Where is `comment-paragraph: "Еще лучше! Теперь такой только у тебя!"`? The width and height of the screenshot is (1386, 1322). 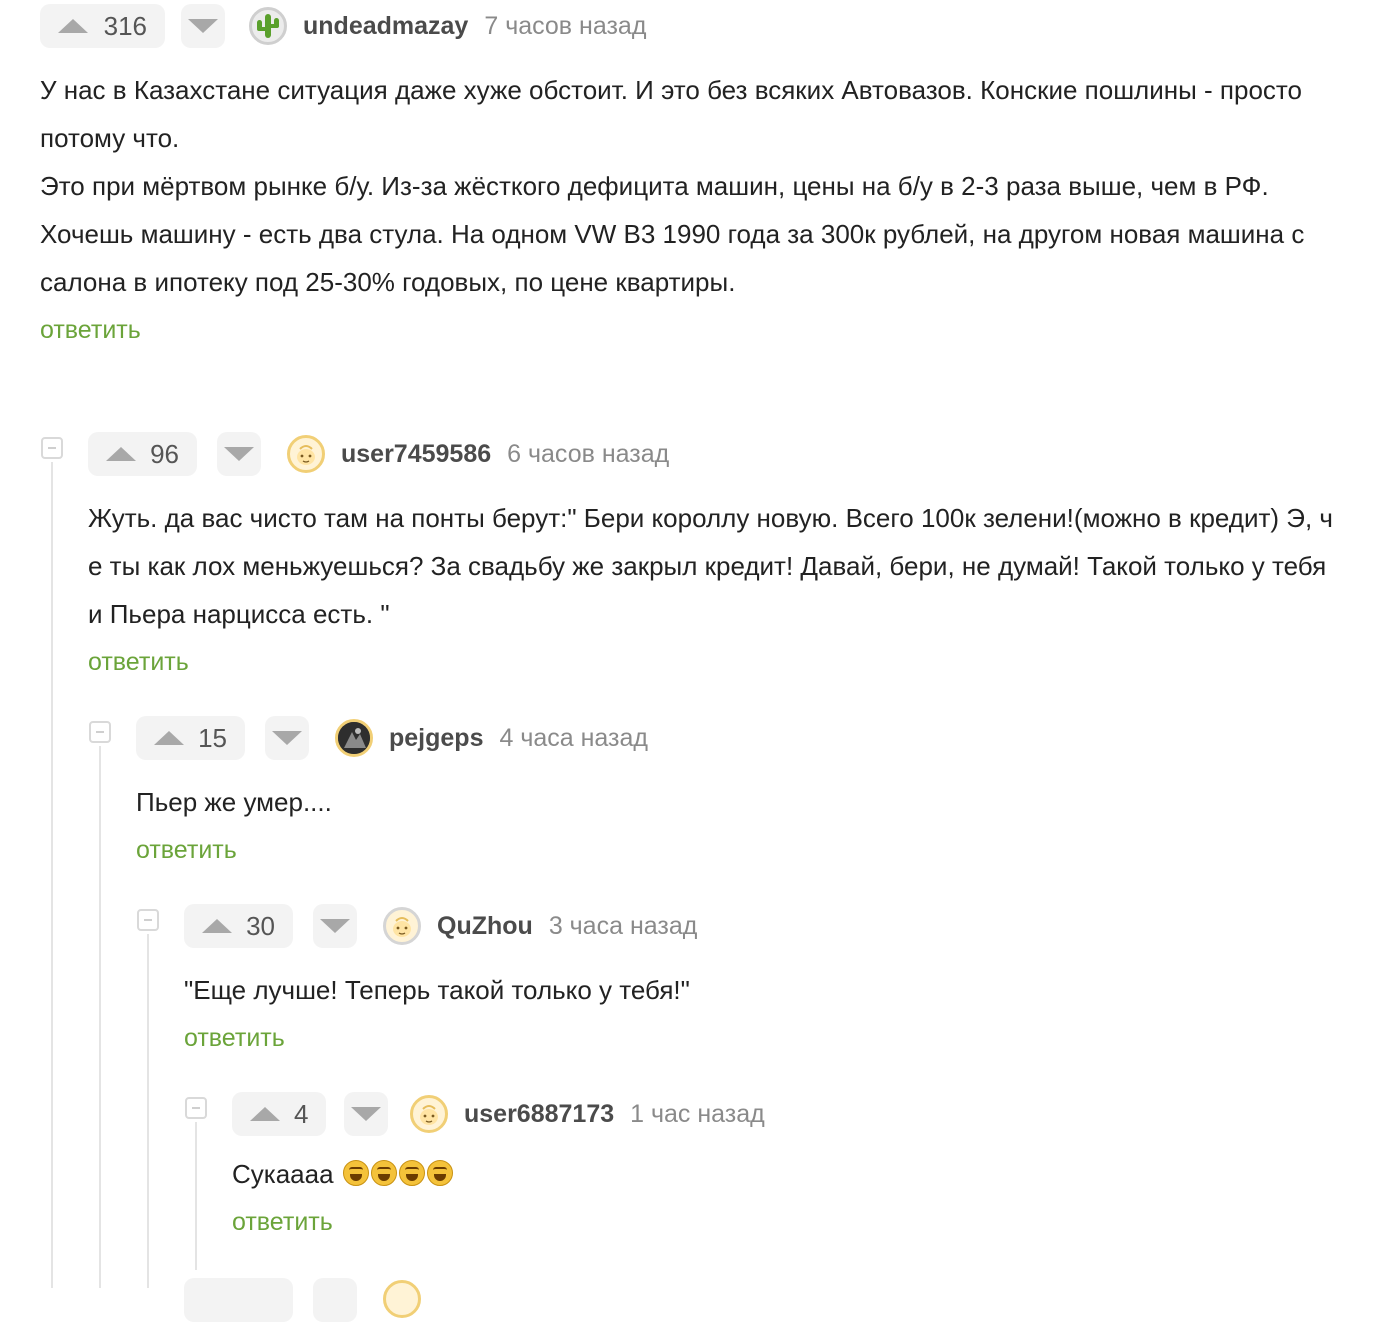
comment-paragraph: "Еще лучше! Теперь такой только у тебя!" is located at coordinates (437, 990).